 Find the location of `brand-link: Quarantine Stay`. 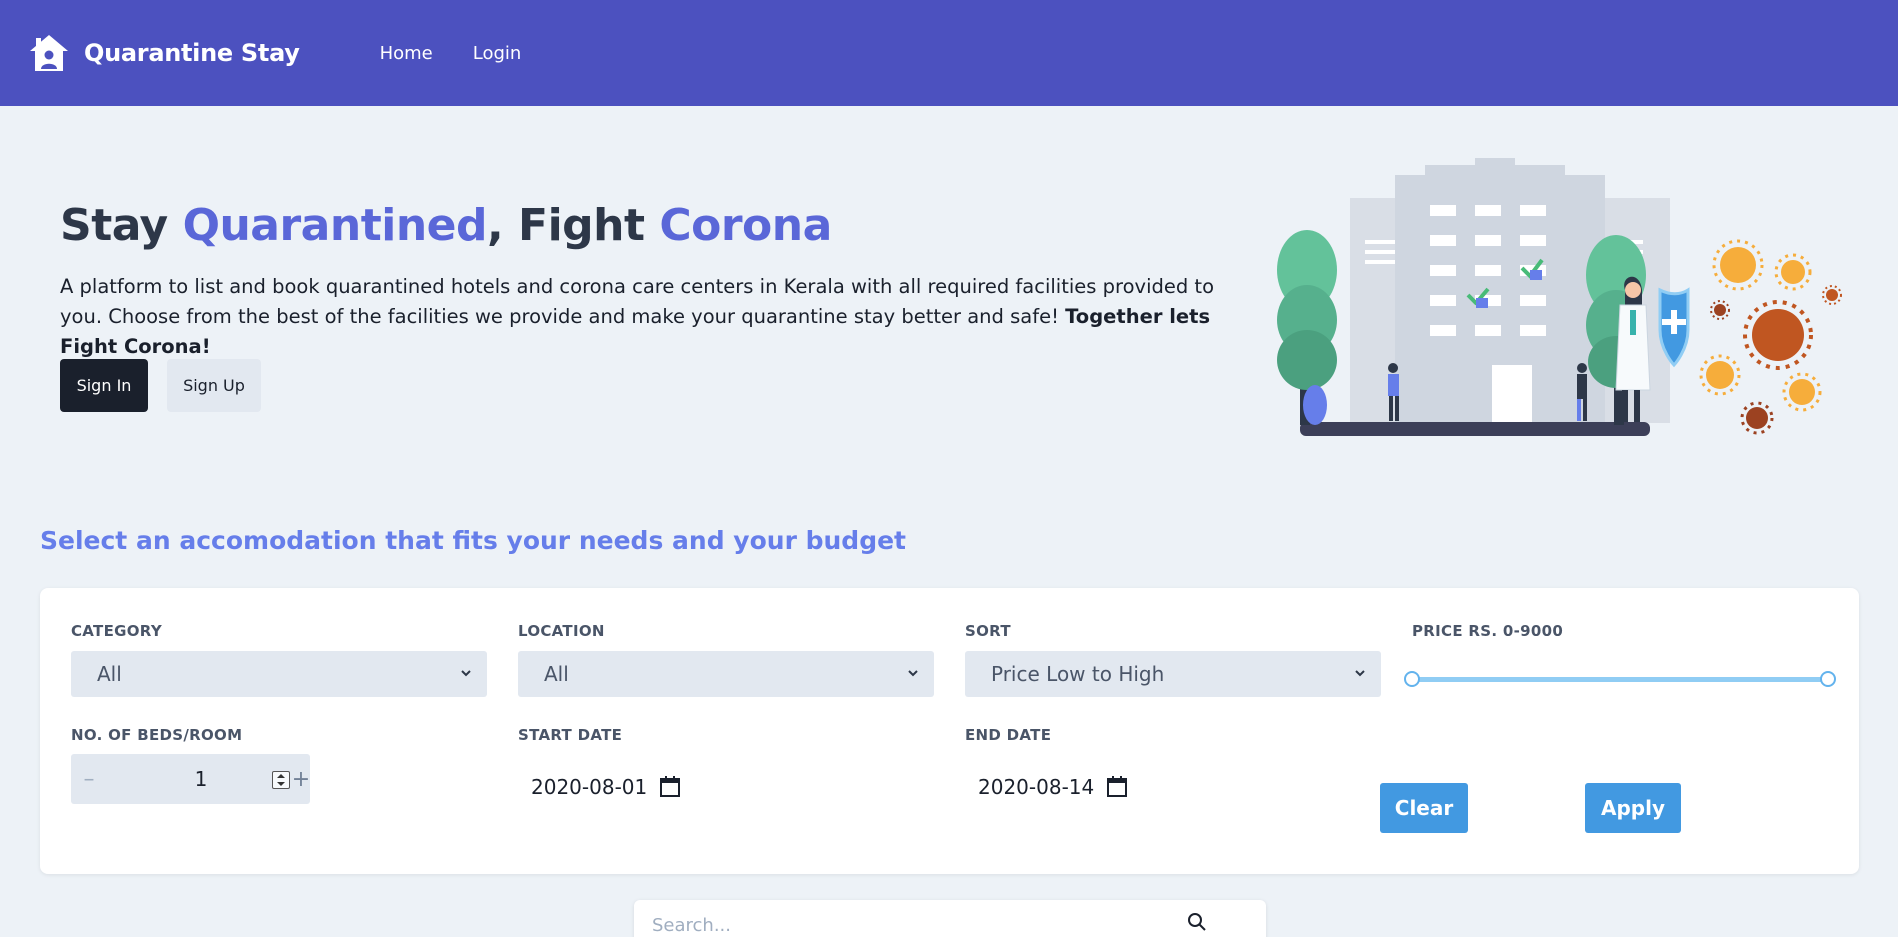

brand-link: Quarantine Stay is located at coordinates (164, 53).